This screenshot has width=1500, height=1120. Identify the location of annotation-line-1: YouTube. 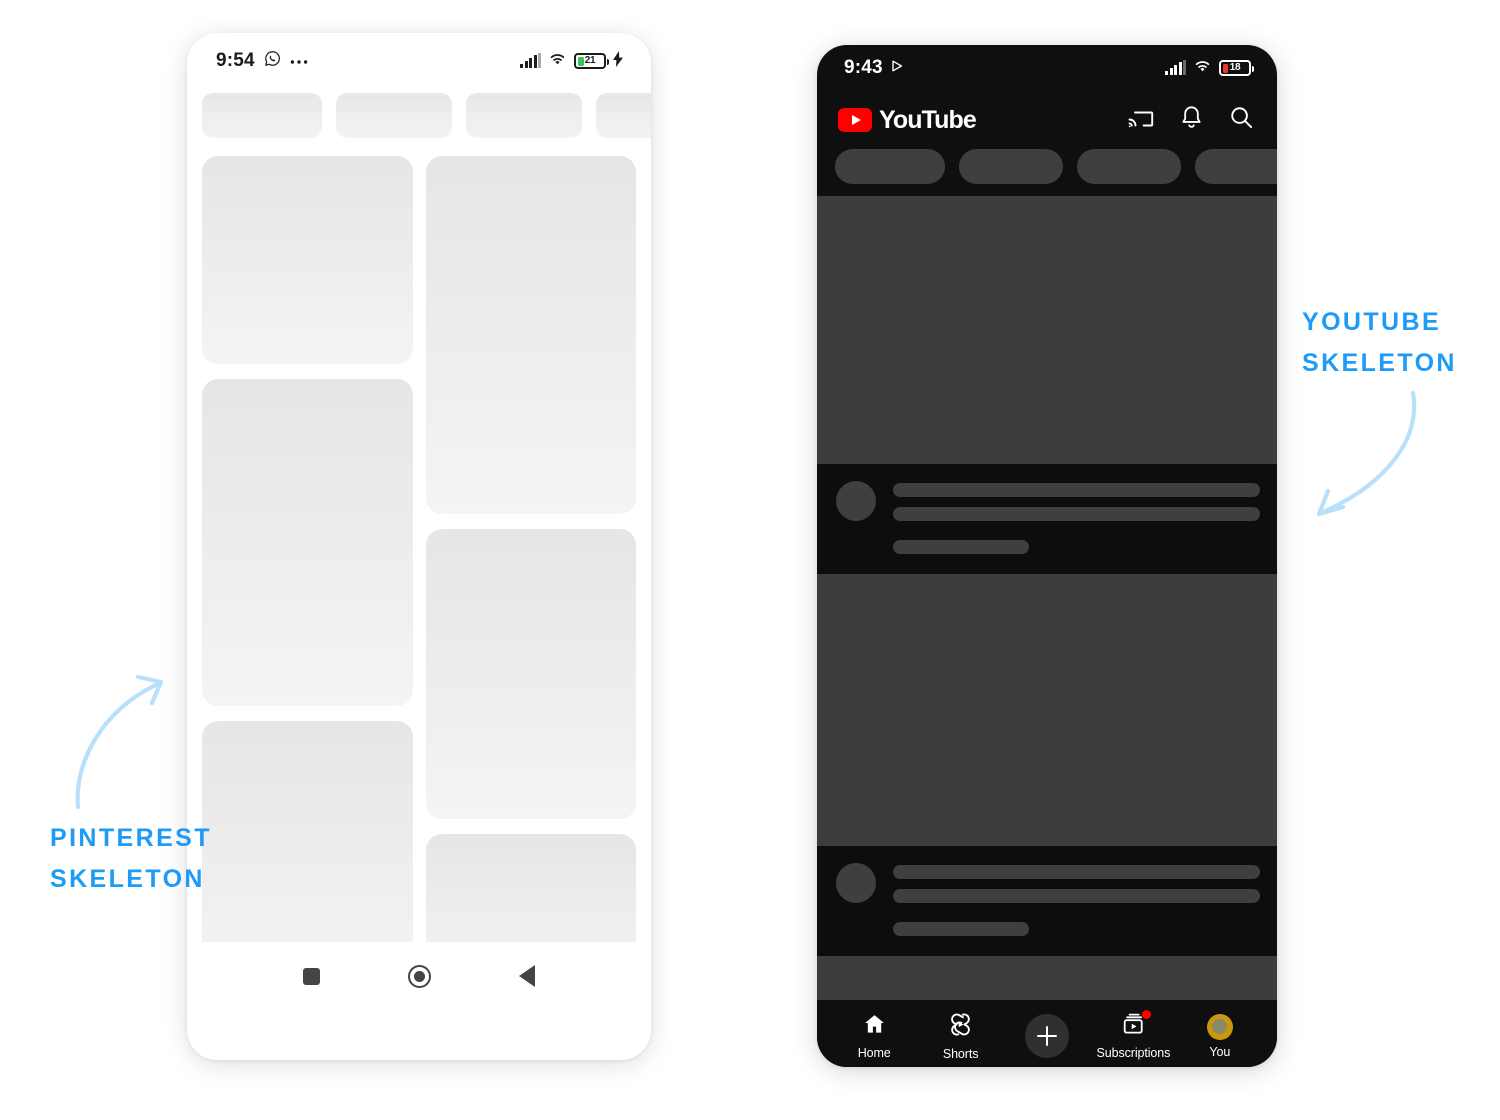
(1372, 322).